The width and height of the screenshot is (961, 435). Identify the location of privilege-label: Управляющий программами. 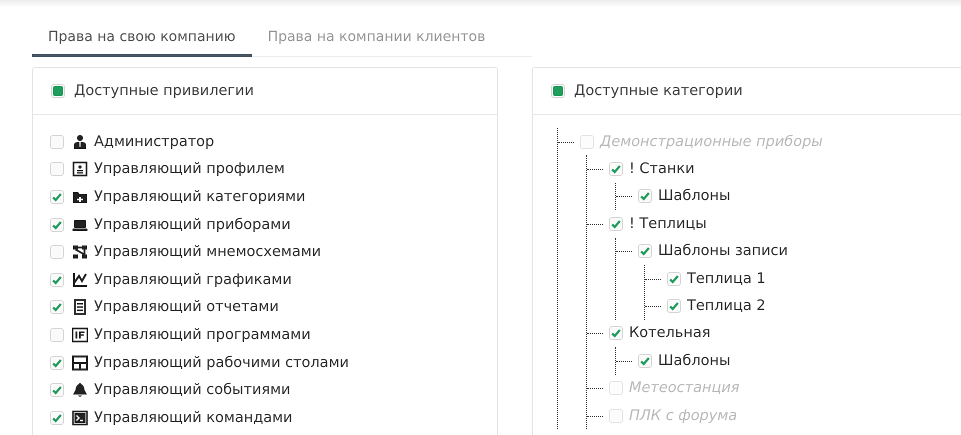
(202, 334).